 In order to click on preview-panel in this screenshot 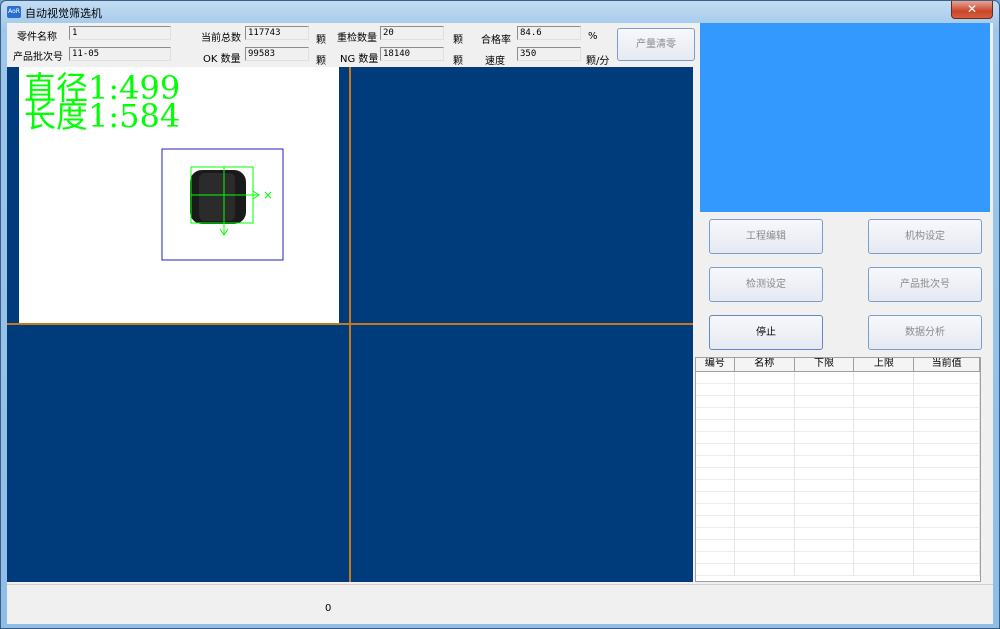, I will do `click(845, 117)`.